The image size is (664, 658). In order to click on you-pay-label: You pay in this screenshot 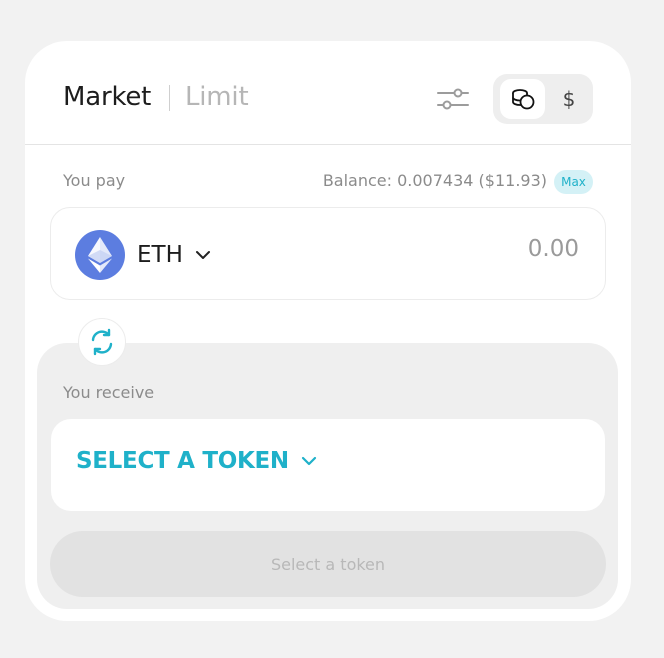, I will do `click(94, 180)`.